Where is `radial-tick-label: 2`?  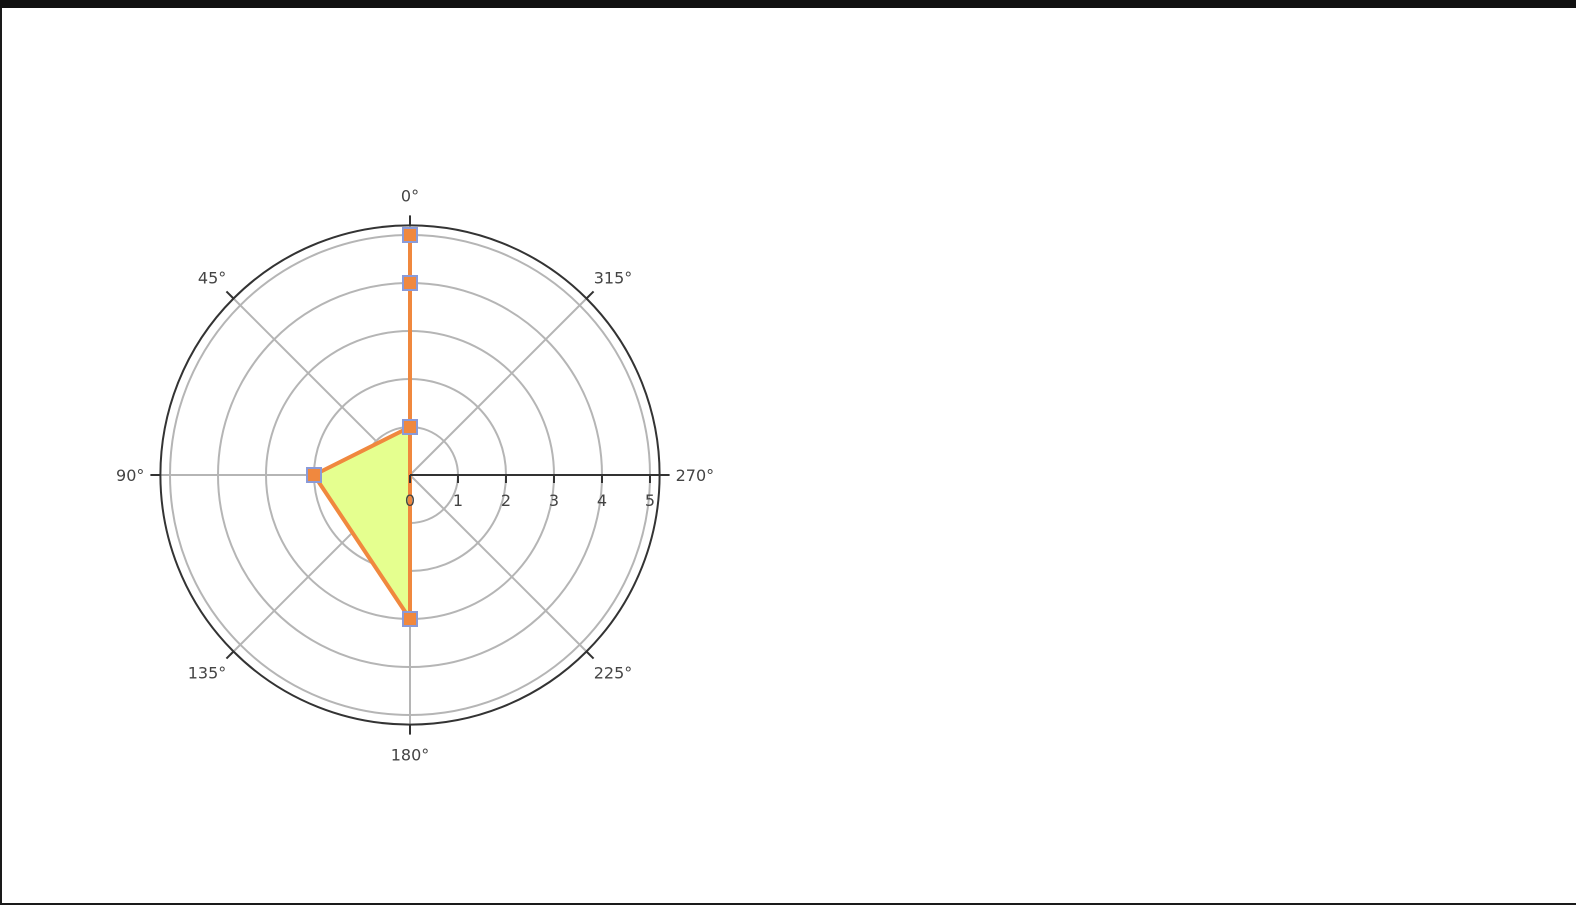 radial-tick-label: 2 is located at coordinates (506, 500).